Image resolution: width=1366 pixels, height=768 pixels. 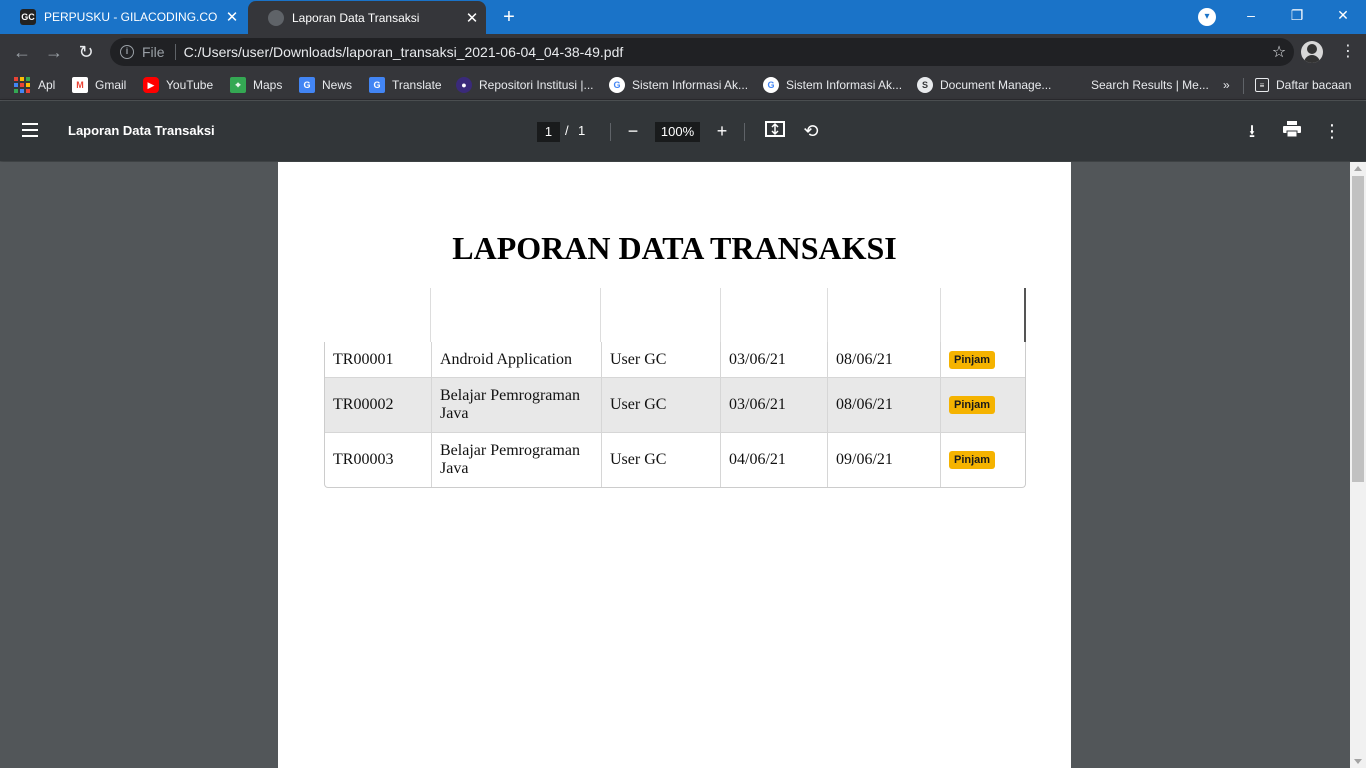 What do you see at coordinates (47, 85) in the screenshot?
I see `bookmark-label: Apl` at bounding box center [47, 85].